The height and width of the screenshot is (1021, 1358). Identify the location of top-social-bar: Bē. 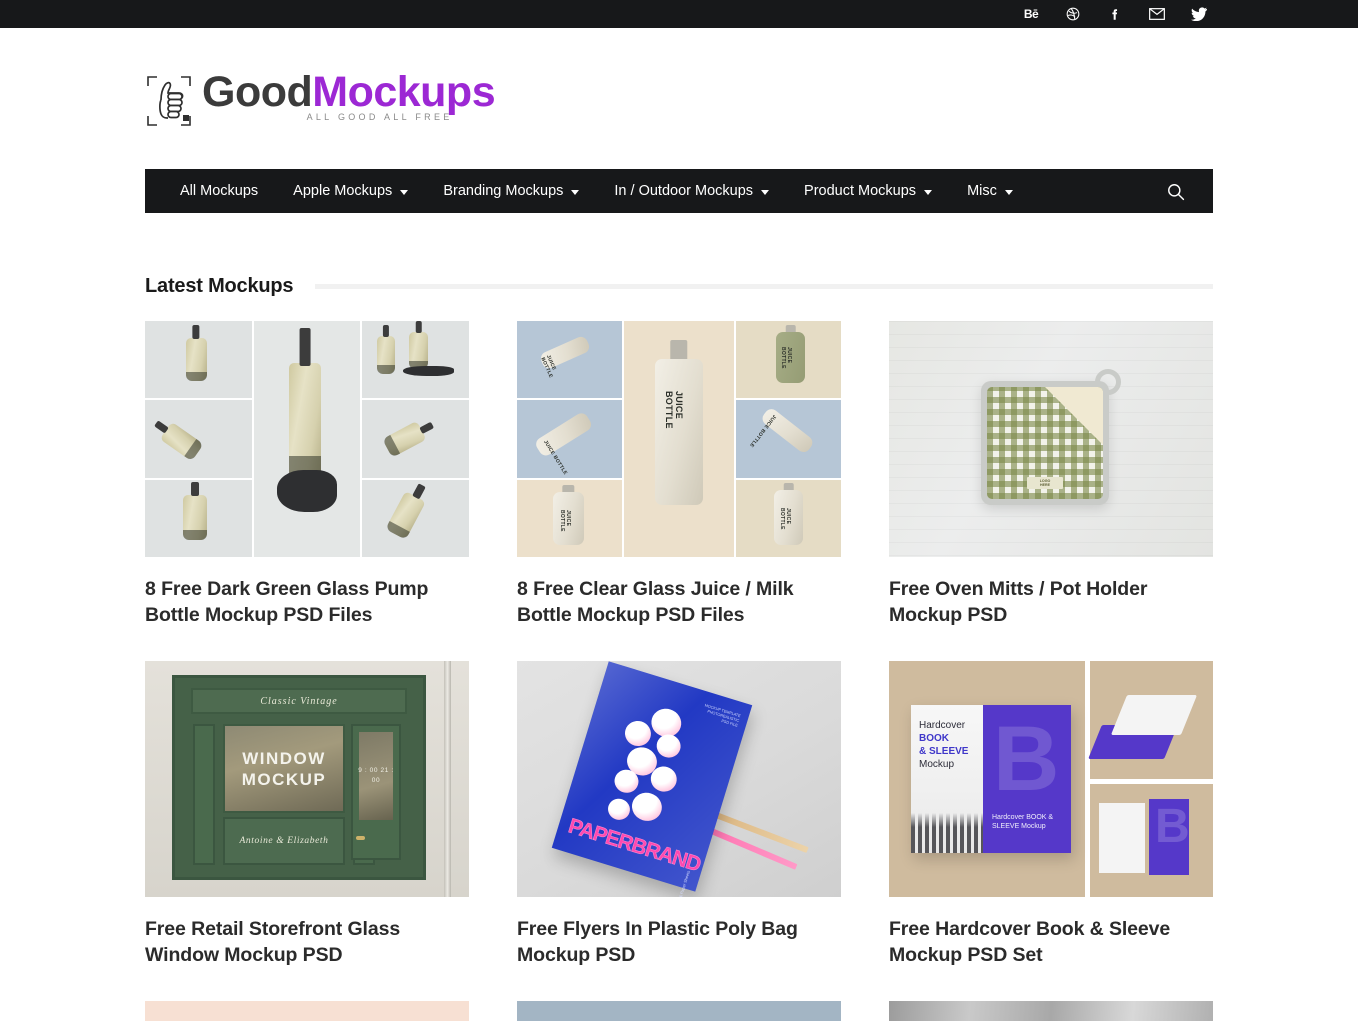
(679, 14).